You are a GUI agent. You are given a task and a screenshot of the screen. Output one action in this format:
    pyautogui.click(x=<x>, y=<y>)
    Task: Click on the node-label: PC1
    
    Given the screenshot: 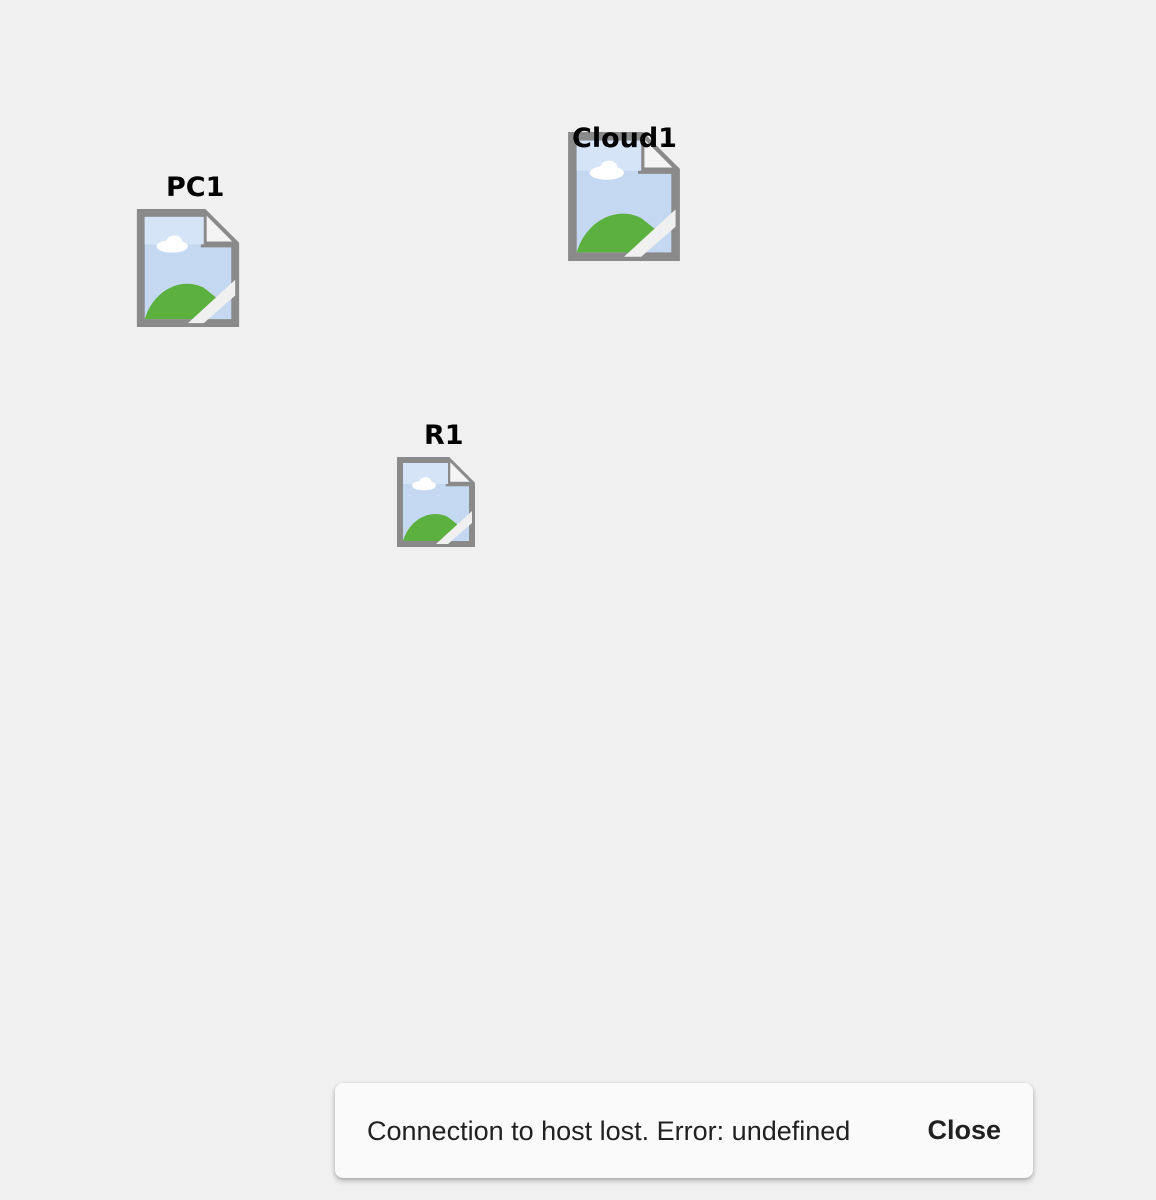 What is the action you would take?
    pyautogui.click(x=195, y=187)
    